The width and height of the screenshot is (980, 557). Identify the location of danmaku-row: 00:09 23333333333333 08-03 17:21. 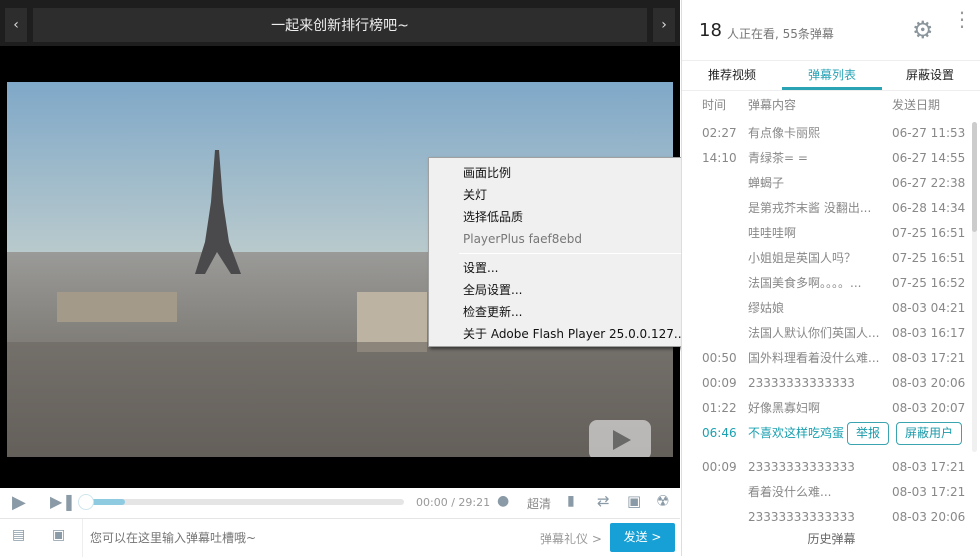
(827, 467).